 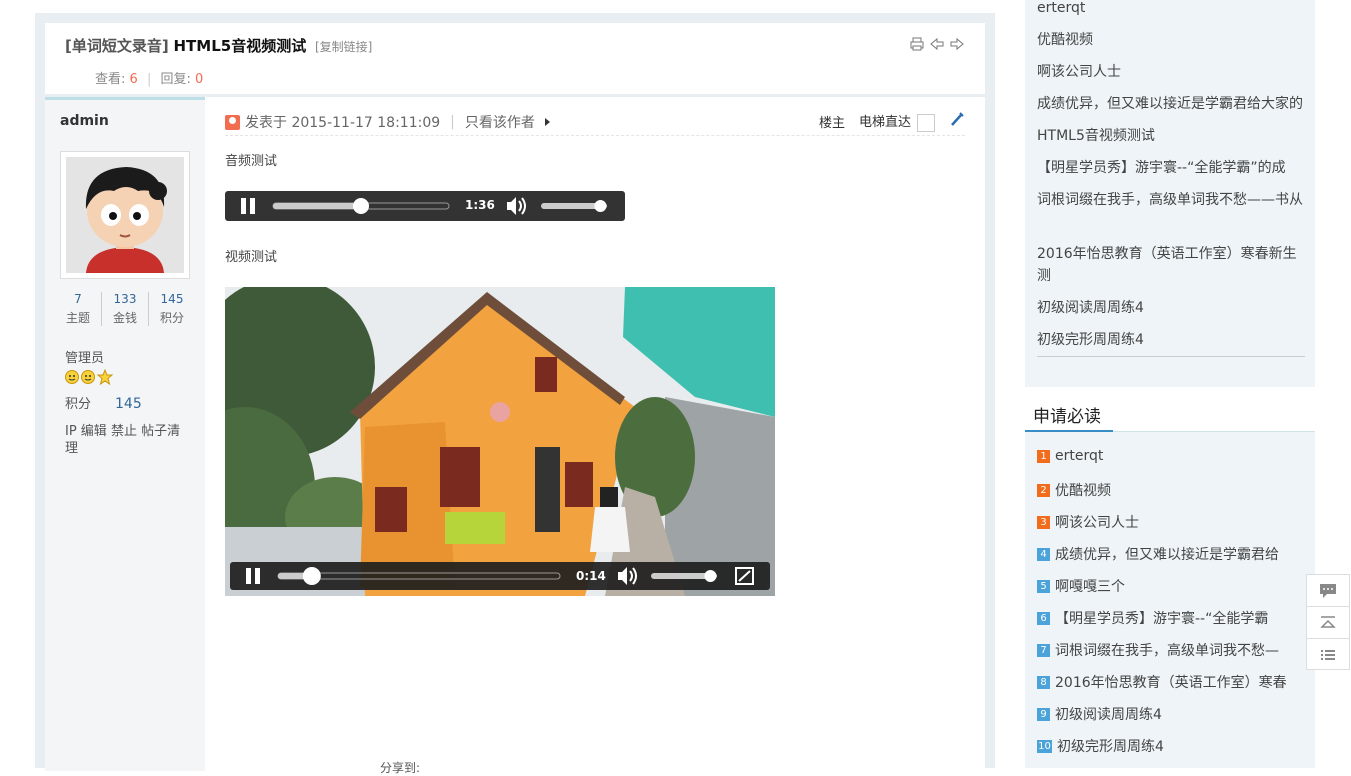 What do you see at coordinates (343, 47) in the screenshot?
I see `copy-link-button: [复制链接]` at bounding box center [343, 47].